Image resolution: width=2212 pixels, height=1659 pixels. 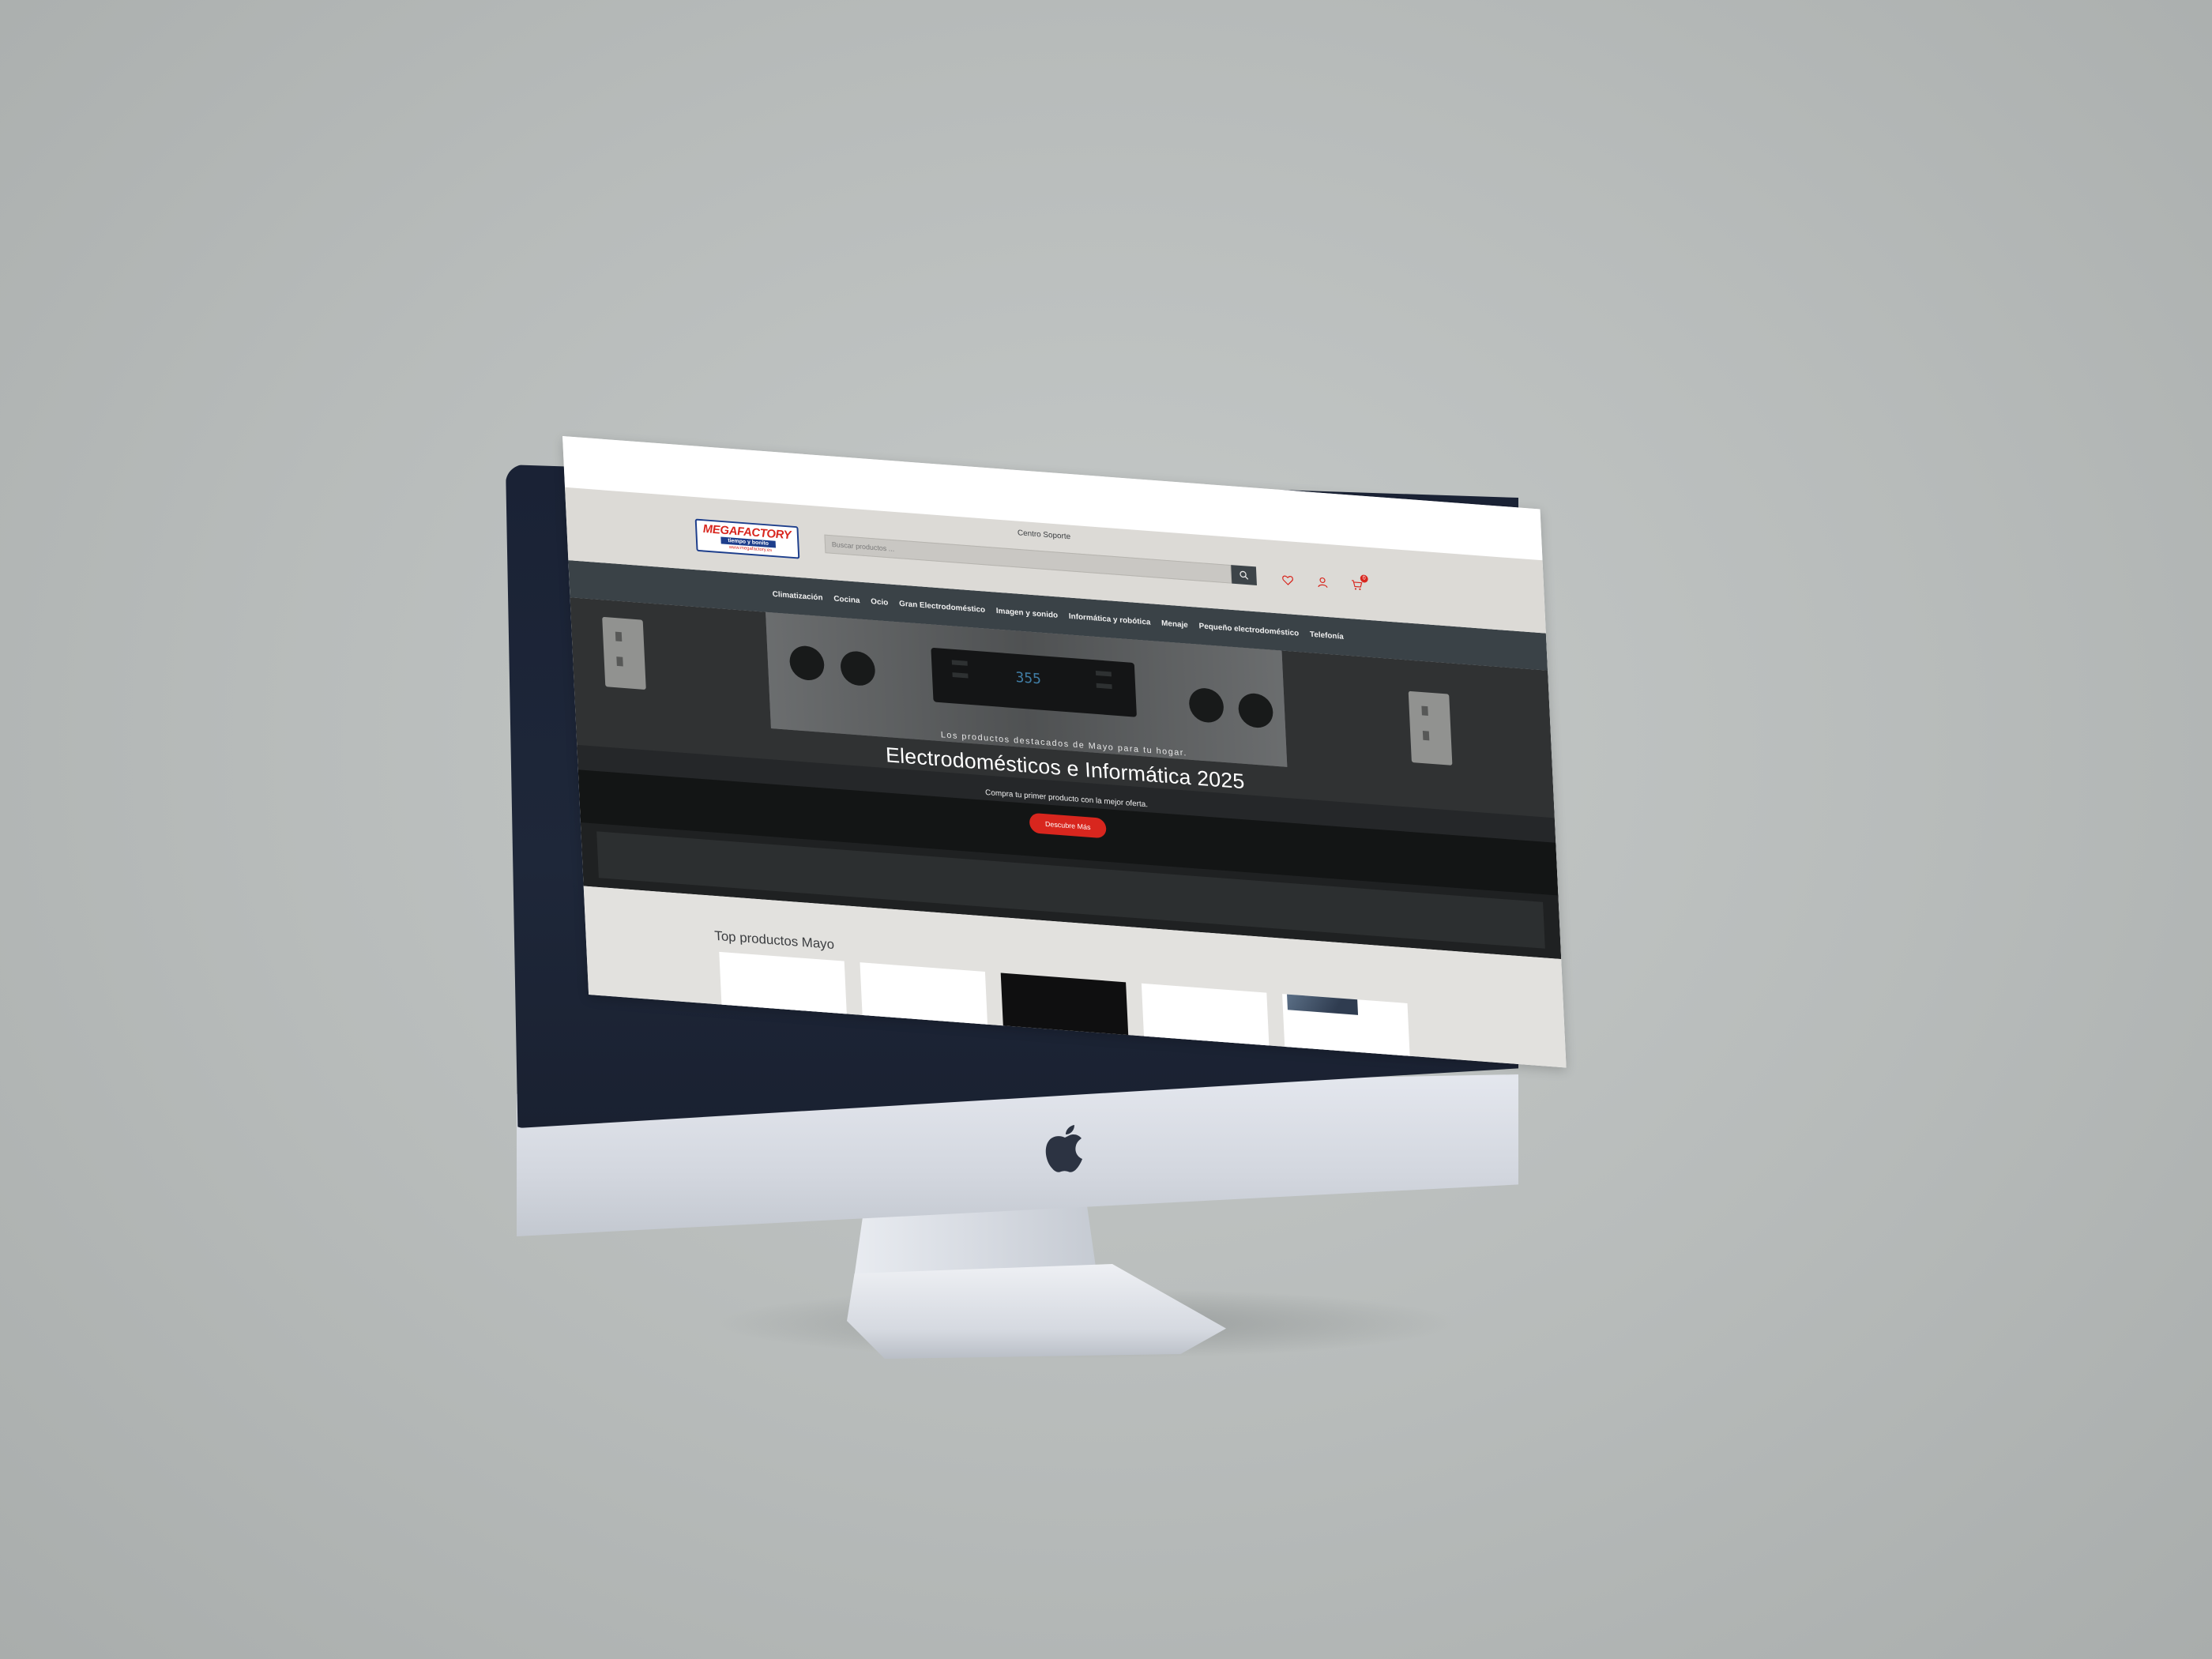 I want to click on nav-item-informatica-robotica: Informática y robótica, so click(x=1110, y=619).